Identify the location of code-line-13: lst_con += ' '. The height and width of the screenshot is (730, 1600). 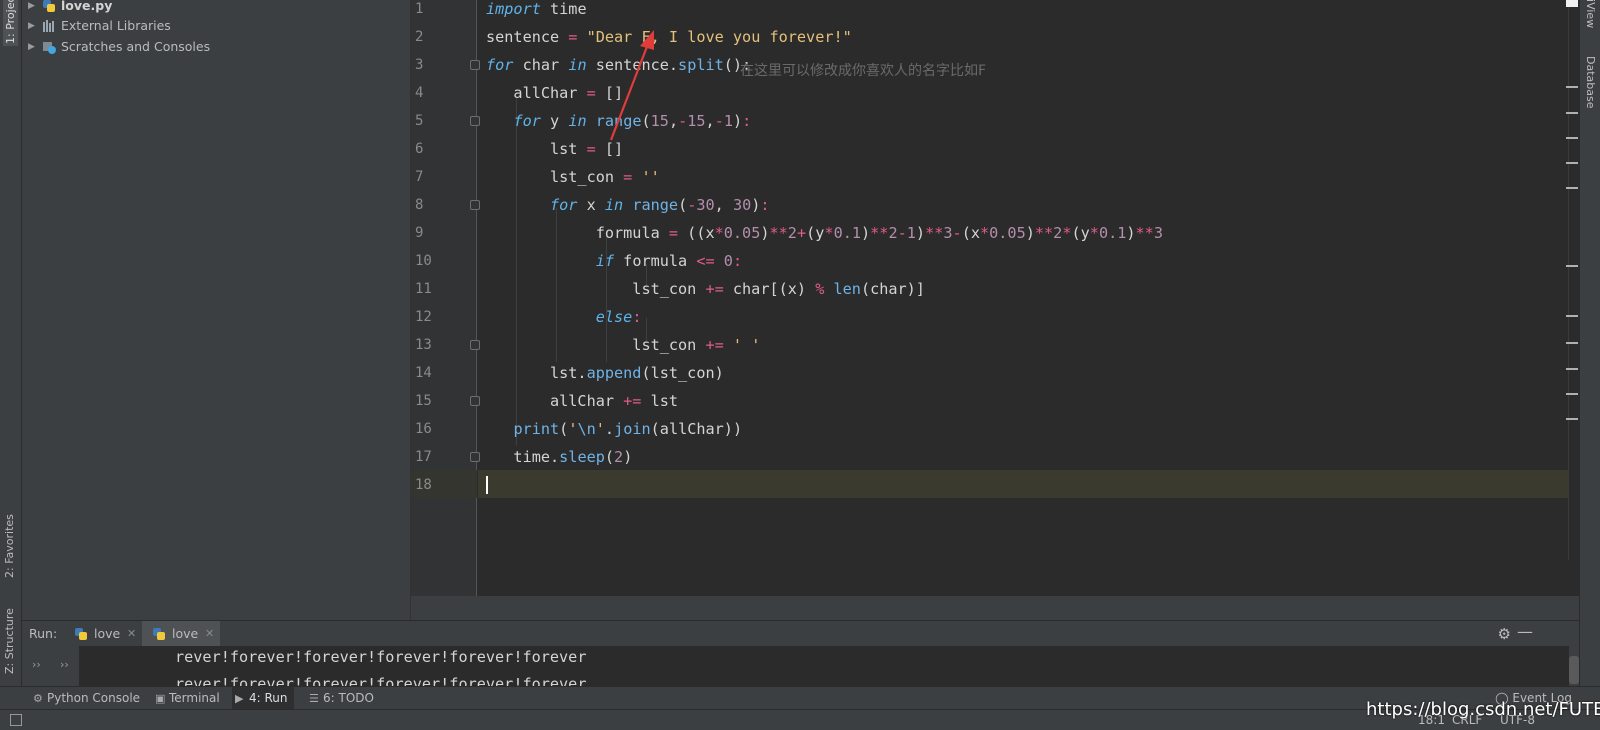
(623, 345).